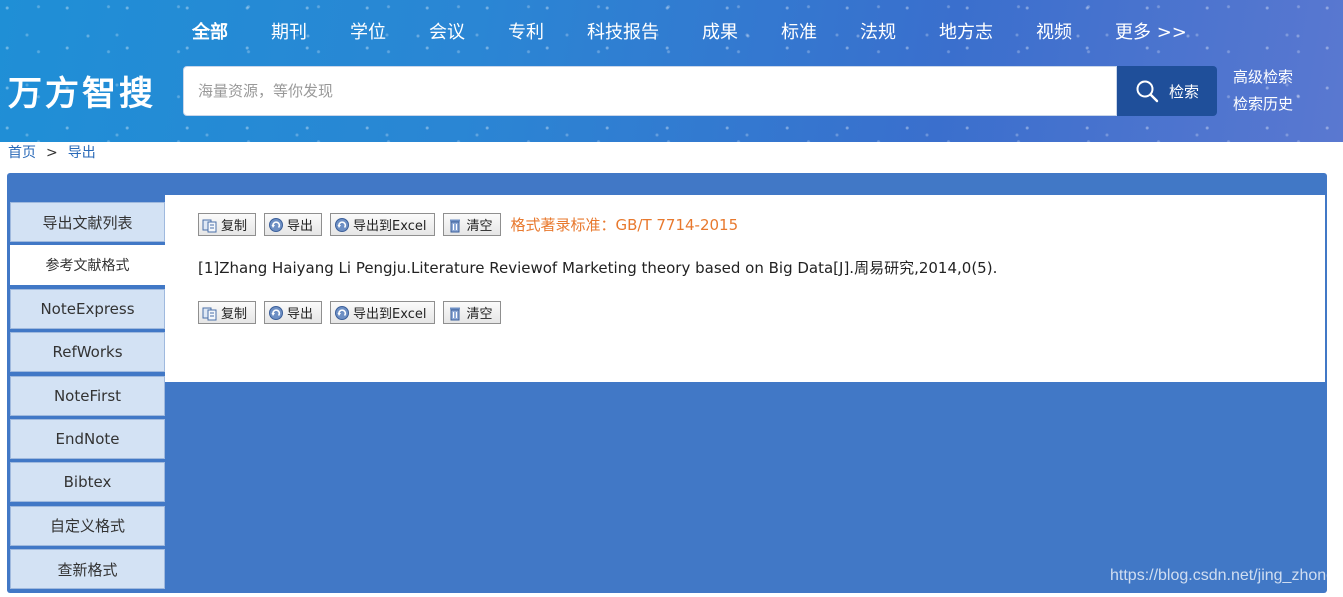 The width and height of the screenshot is (1343, 597). Describe the element at coordinates (82, 153) in the screenshot. I see `breadcrumb-current: 导出` at that location.